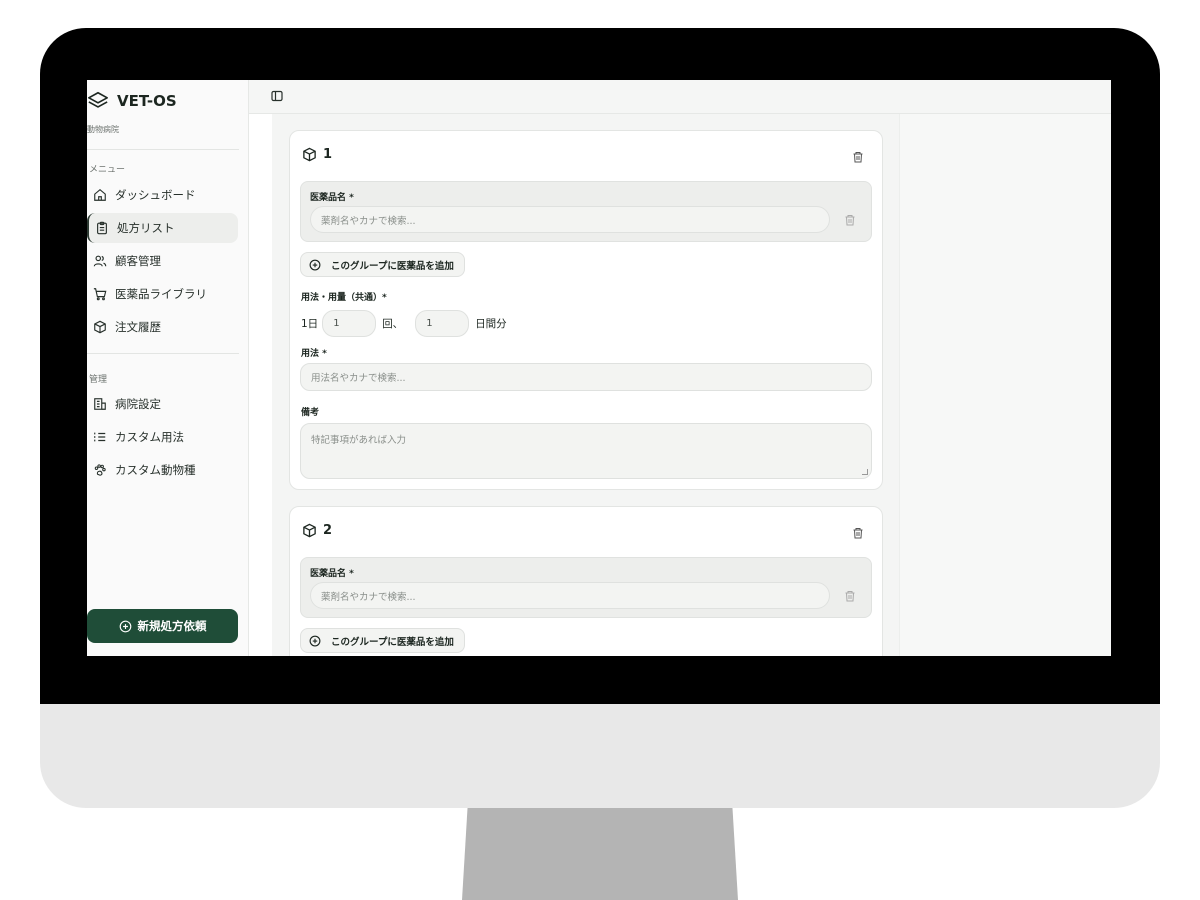 The width and height of the screenshot is (1200, 900). What do you see at coordinates (162, 261) in the screenshot?
I see `sidebar-item-customers: 顧客管理` at bounding box center [162, 261].